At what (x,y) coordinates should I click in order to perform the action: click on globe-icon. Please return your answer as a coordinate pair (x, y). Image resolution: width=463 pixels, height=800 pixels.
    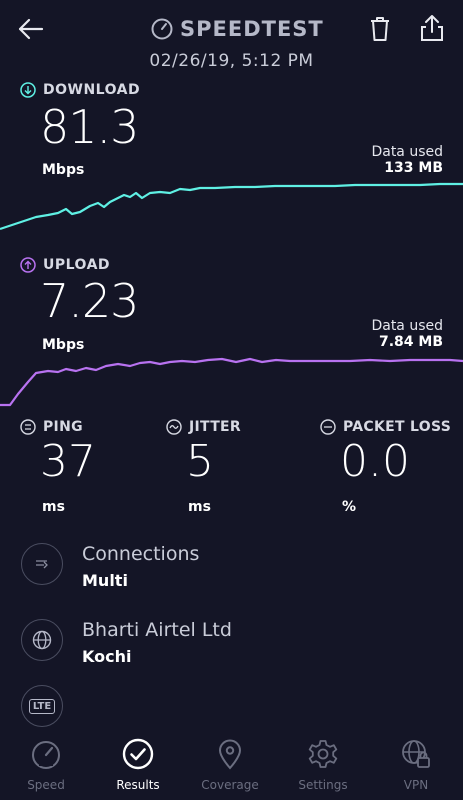
    Looking at the image, I should click on (42, 640).